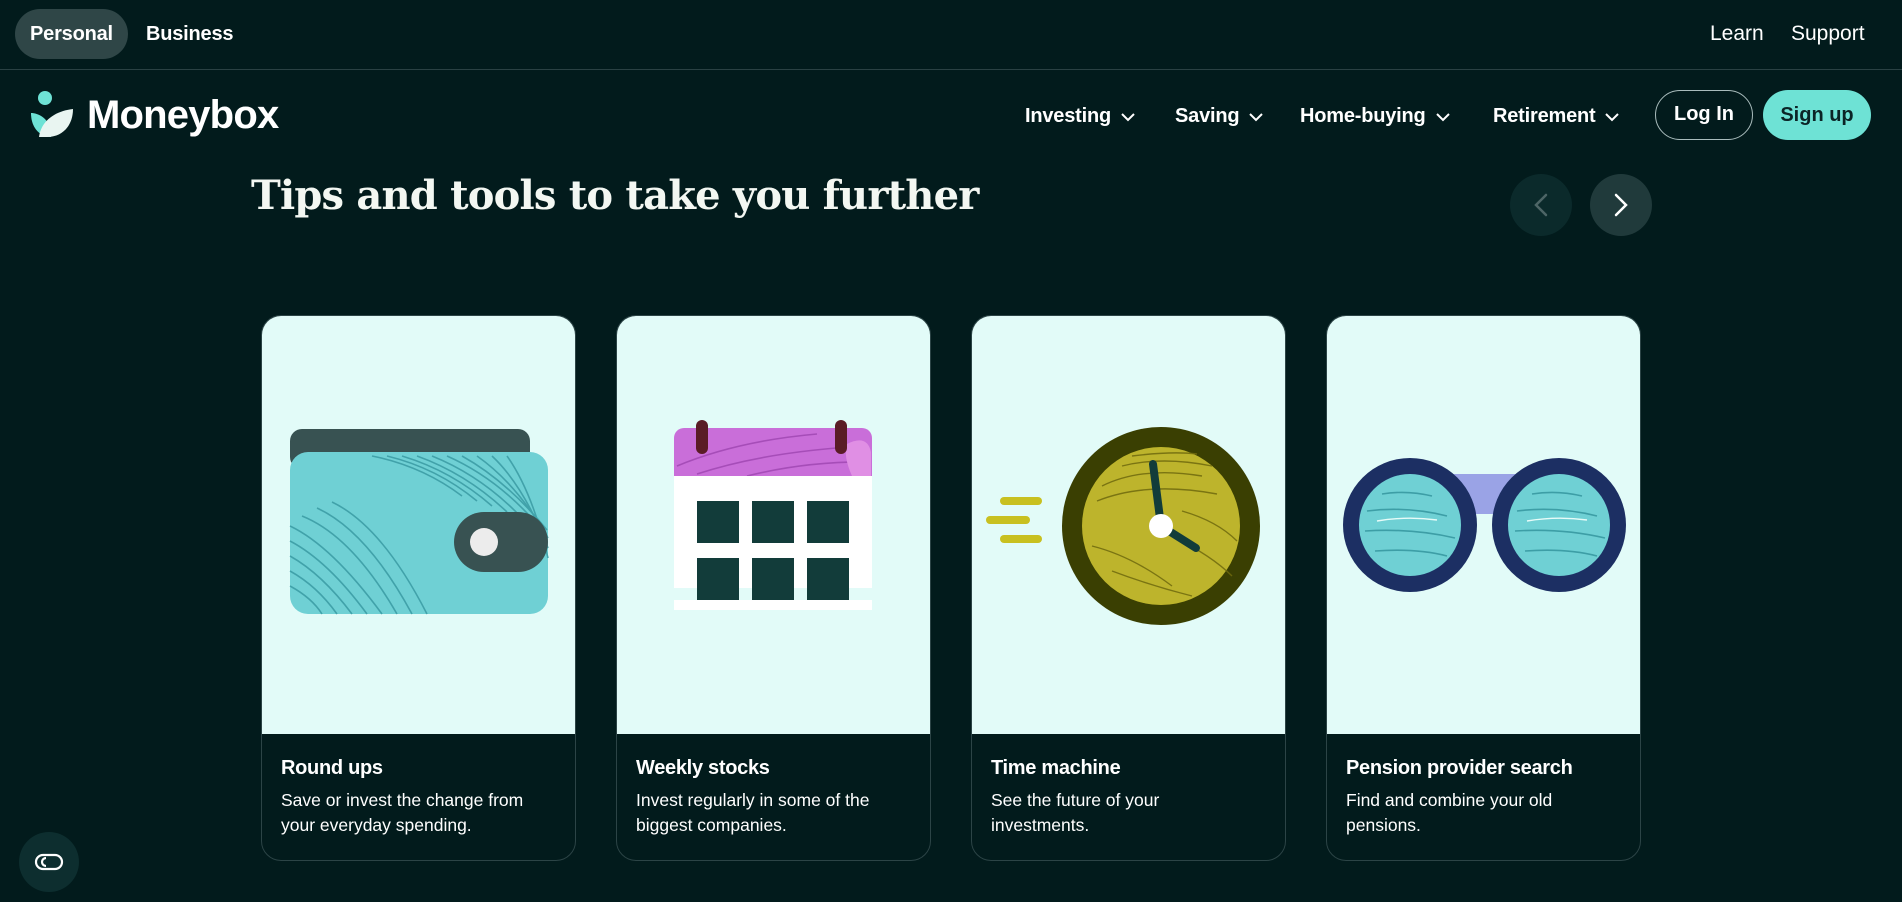 The height and width of the screenshot is (902, 1902). I want to click on wallet-icon, so click(419, 522).